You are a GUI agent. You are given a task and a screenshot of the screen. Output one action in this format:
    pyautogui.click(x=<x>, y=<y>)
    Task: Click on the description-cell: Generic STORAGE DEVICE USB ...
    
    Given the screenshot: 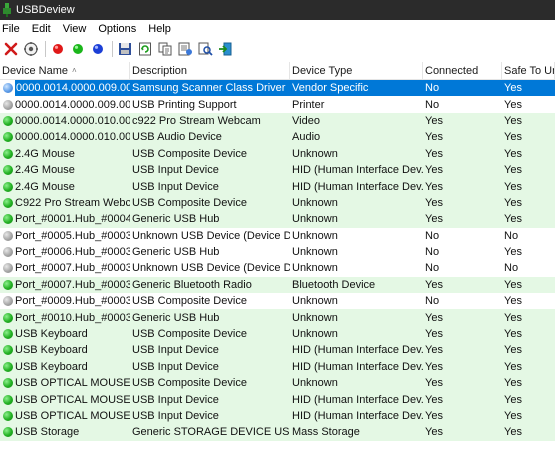 What is the action you would take?
    pyautogui.click(x=211, y=432)
    